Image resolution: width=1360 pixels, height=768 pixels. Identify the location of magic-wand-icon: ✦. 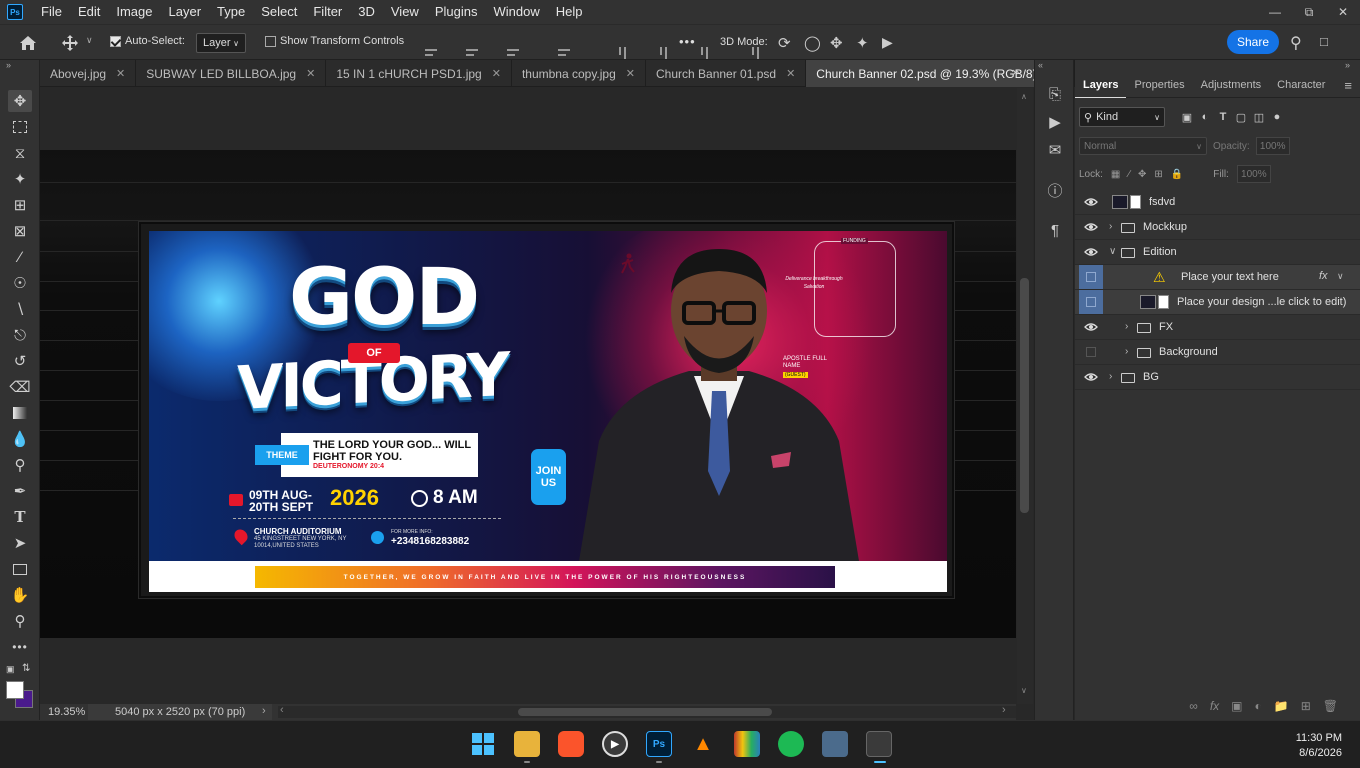
(20, 179).